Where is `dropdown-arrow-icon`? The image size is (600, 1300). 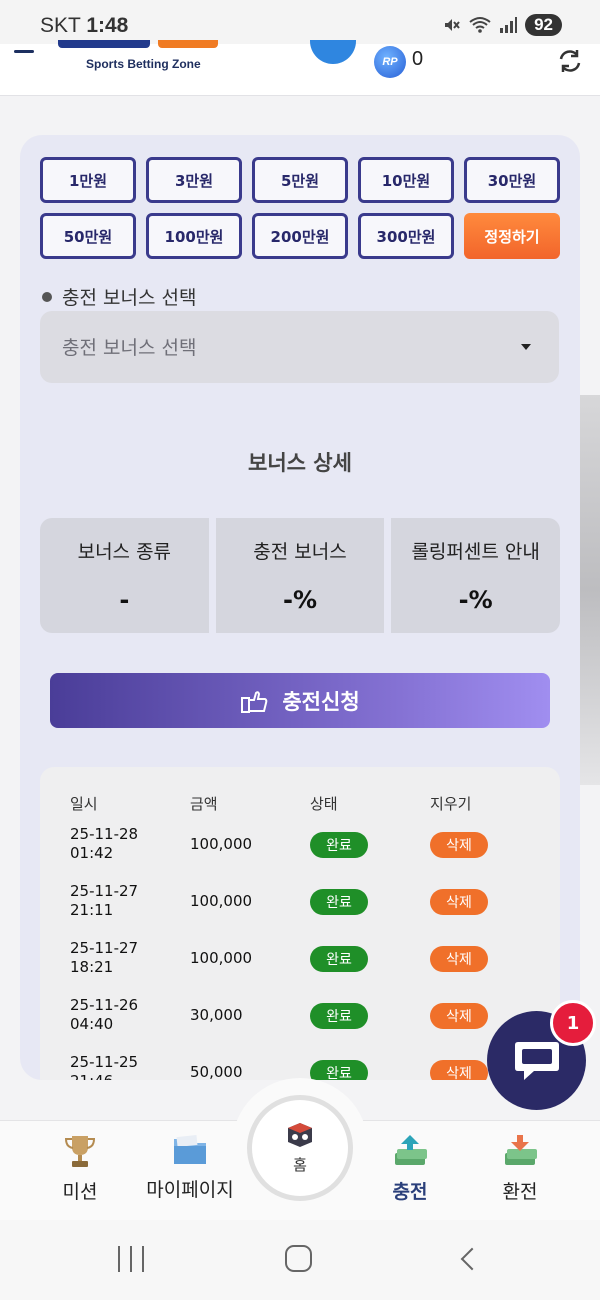 dropdown-arrow-icon is located at coordinates (526, 347).